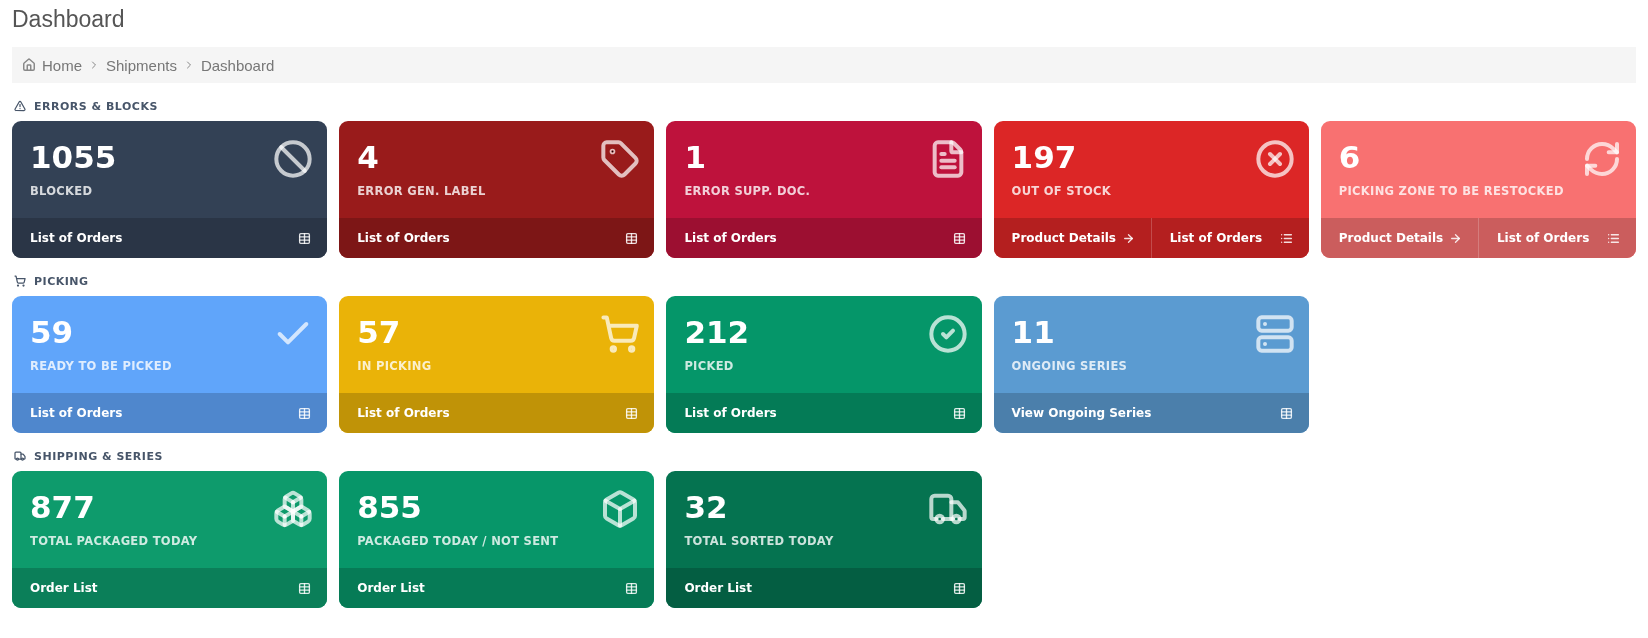  Describe the element at coordinates (61, 281) in the screenshot. I see `section-title: PICKING` at that location.